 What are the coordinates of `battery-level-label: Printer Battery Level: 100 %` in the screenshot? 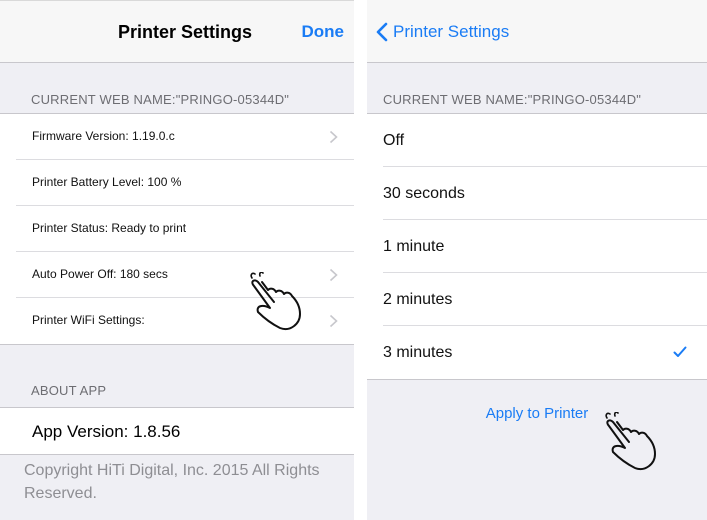 It's located at (107, 182).